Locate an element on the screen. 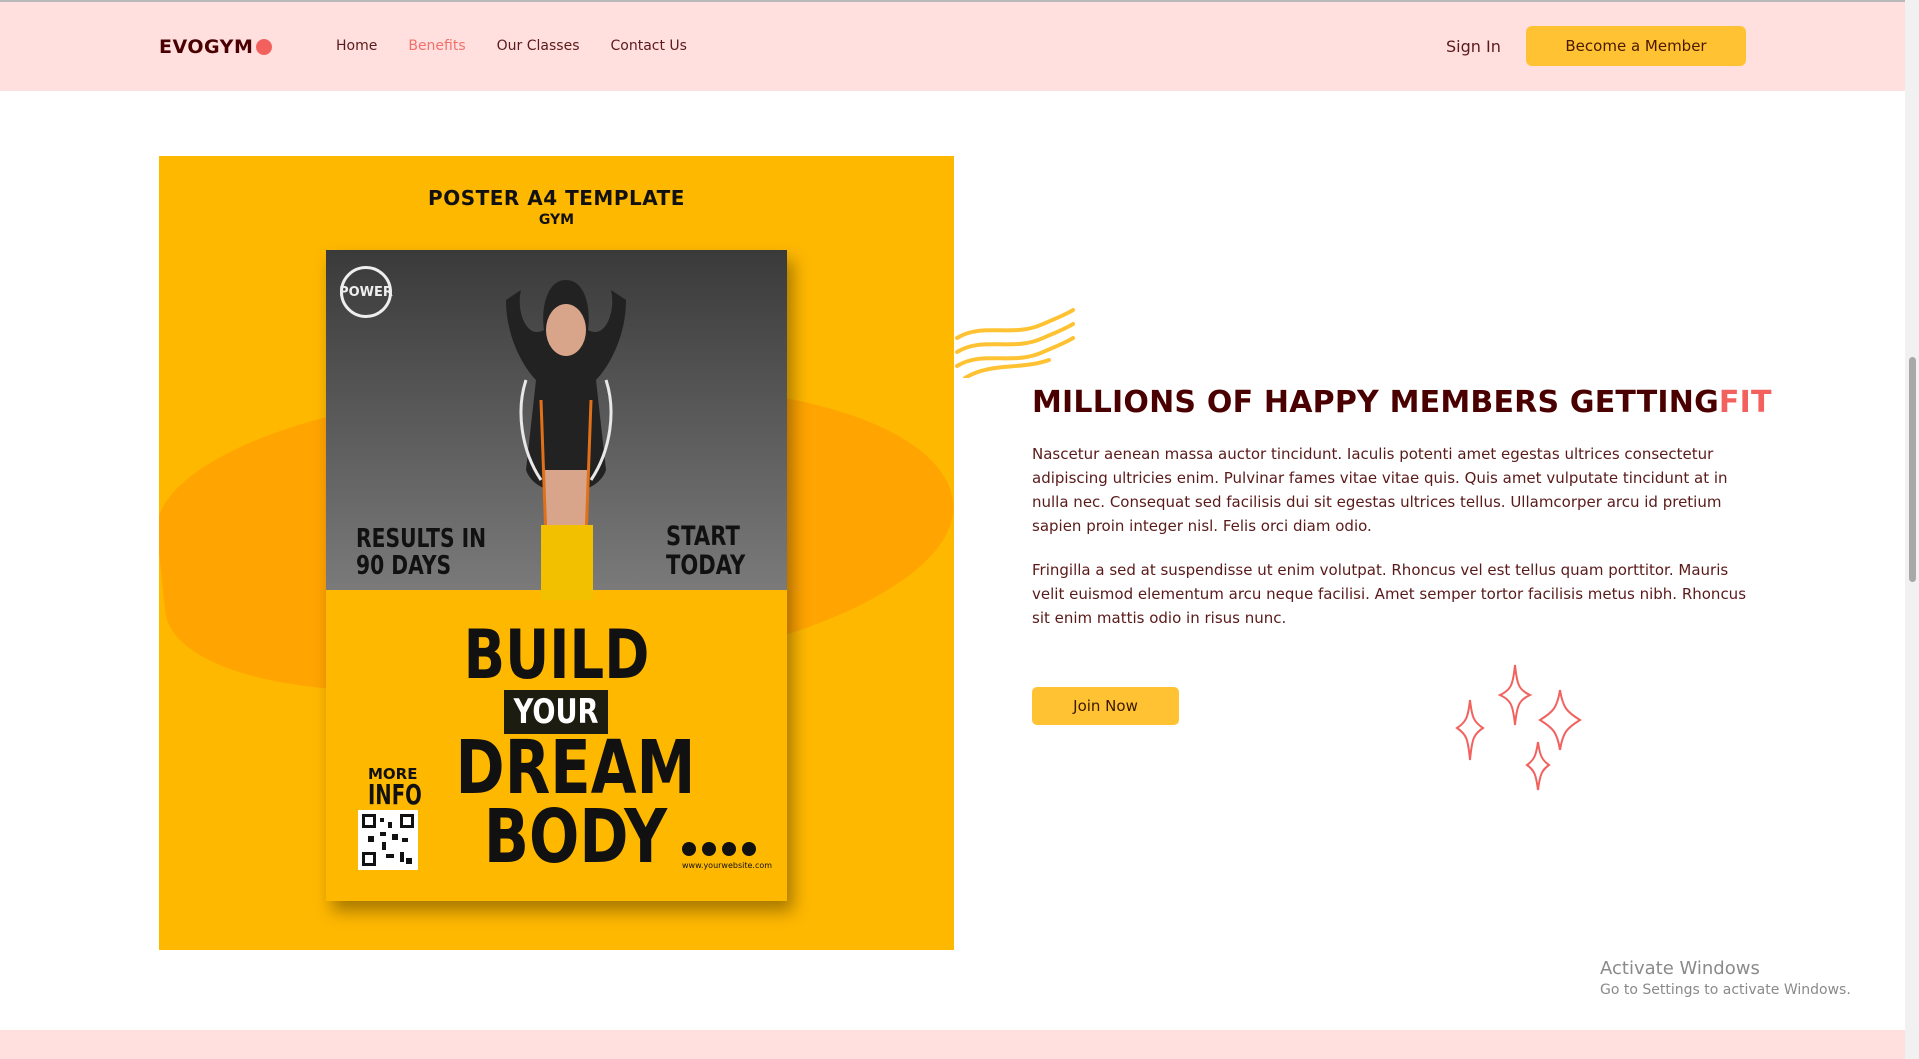  footer-strip is located at coordinates (952, 1044).